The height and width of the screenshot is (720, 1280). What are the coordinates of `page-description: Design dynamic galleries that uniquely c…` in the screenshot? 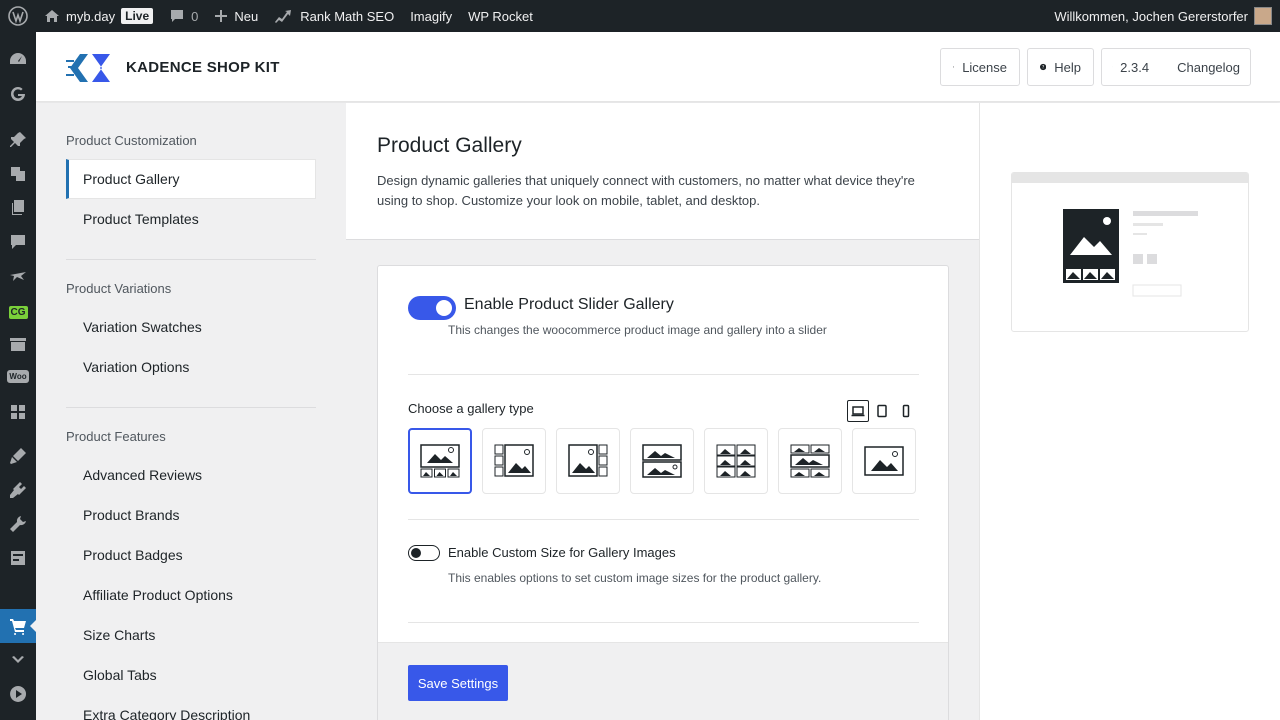 It's located at (646, 190).